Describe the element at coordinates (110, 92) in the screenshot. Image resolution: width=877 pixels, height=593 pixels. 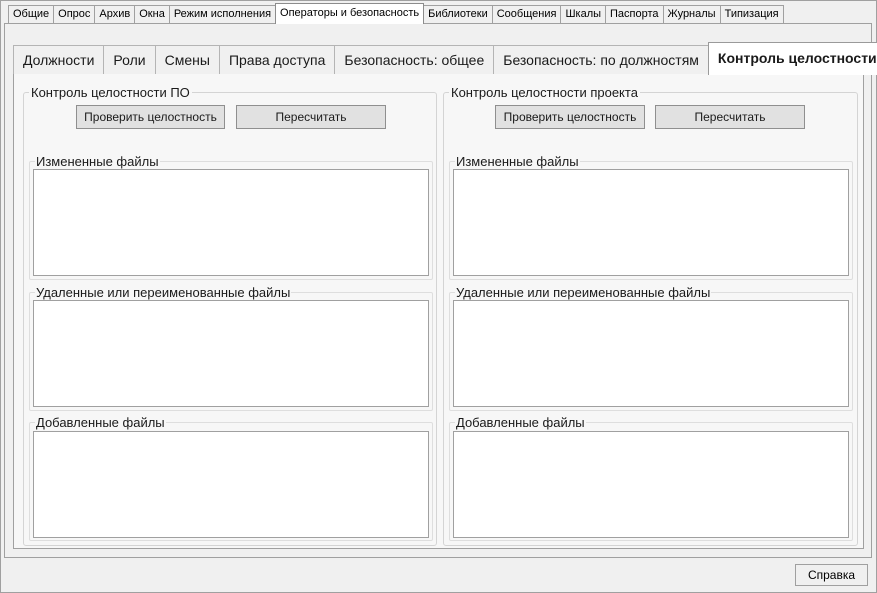
I see `software-integrity-title: Контроль целостности ПО` at that location.